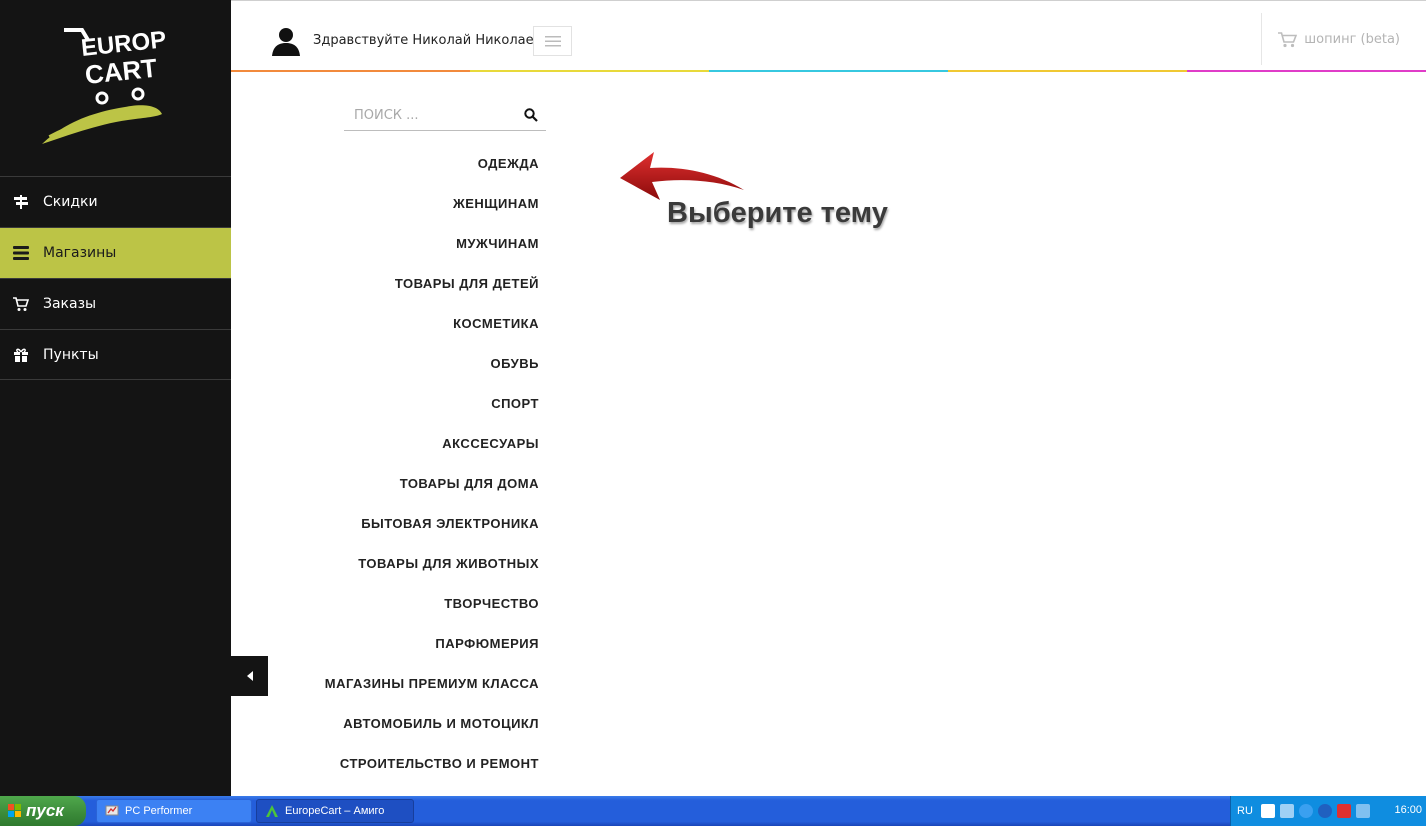 The width and height of the screenshot is (1426, 826). Describe the element at coordinates (419, 363) in the screenshot. I see `category-link: ОБУВЬ` at that location.